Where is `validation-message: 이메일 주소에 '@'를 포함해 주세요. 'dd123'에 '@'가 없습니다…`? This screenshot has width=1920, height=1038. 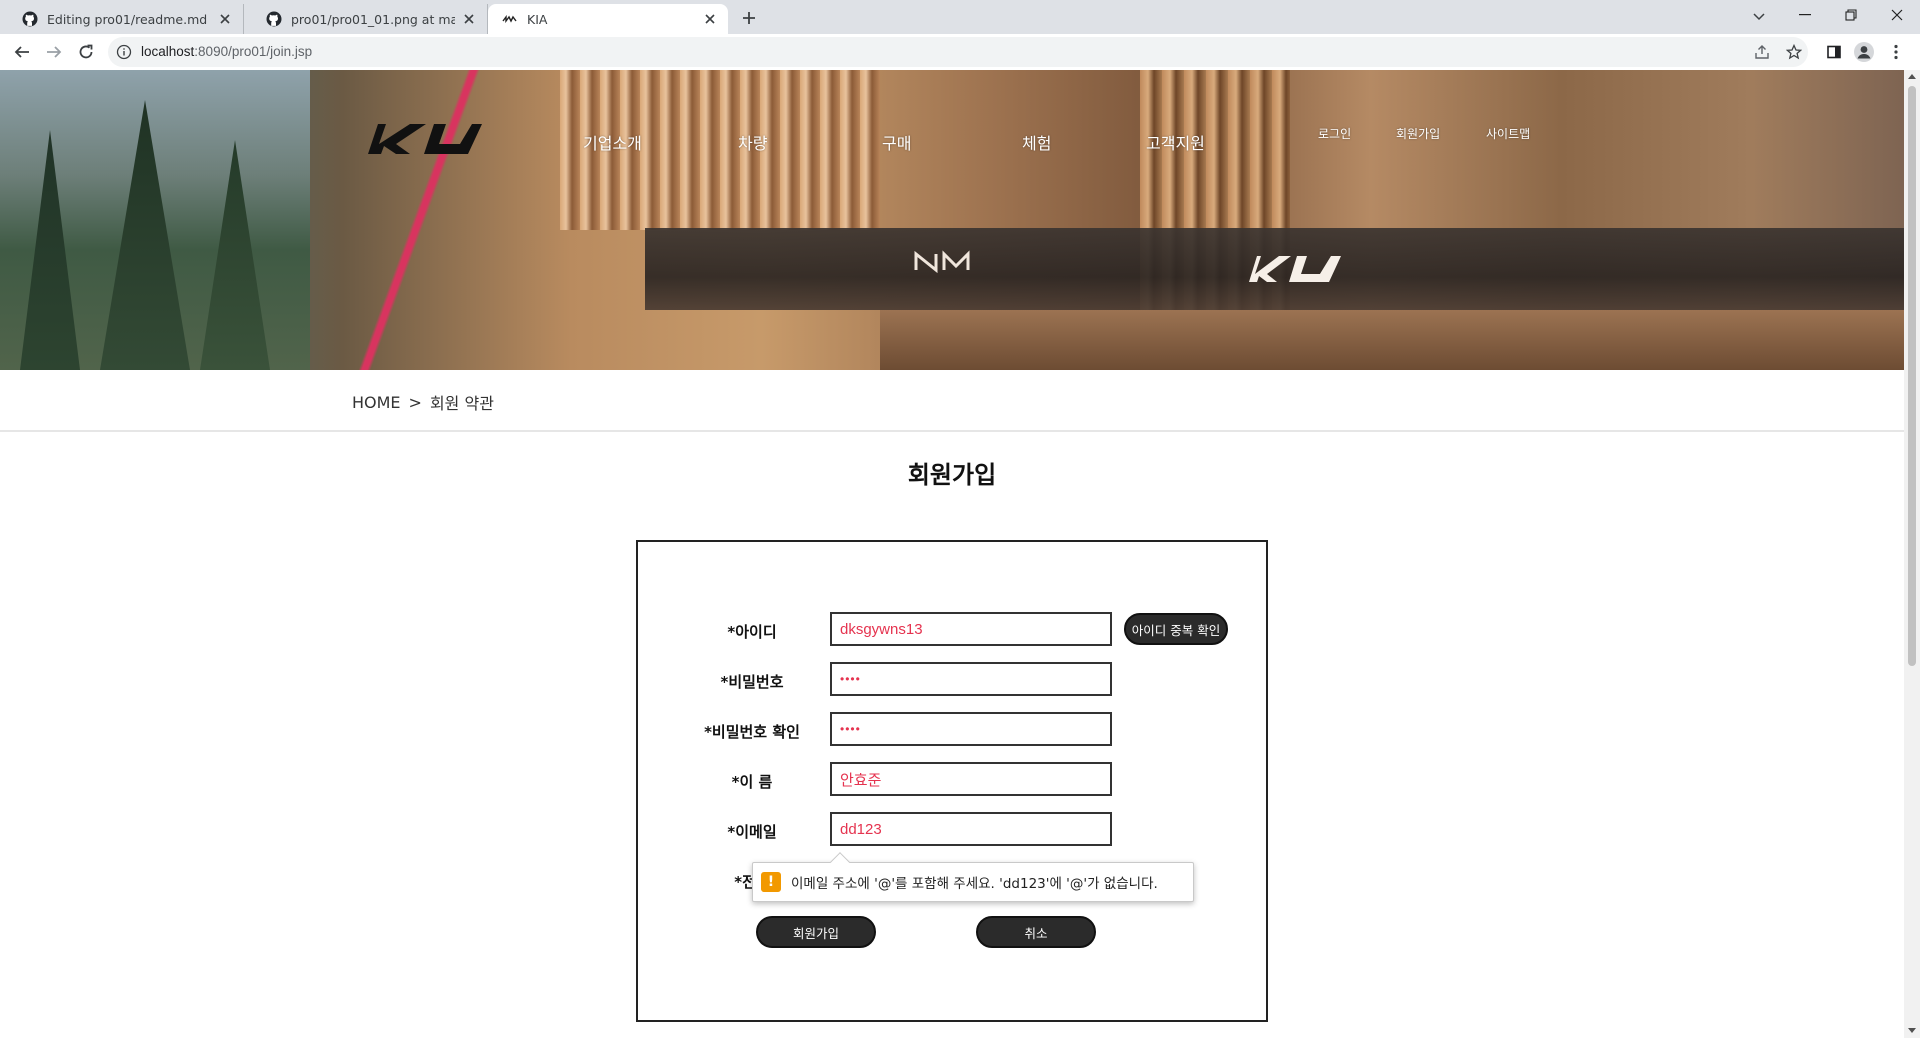
validation-message: 이메일 주소에 '@'를 포함해 주세요. 'dd123'에 '@'가 없습니다… is located at coordinates (974, 884).